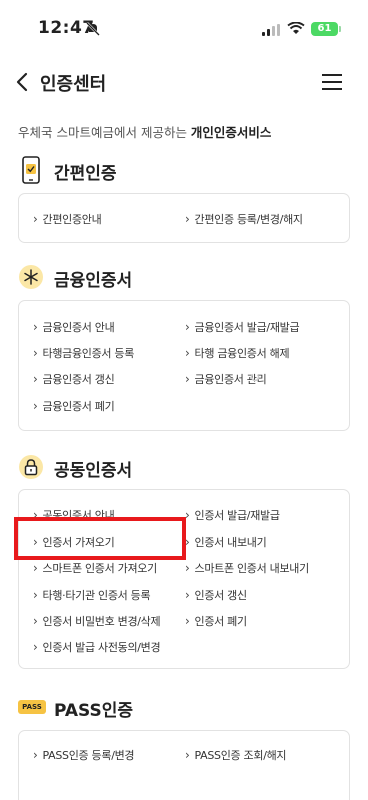  I want to click on card-pass-auth: PASS인증 등록/변경 PASS인증 조회/해지, so click(184, 765).